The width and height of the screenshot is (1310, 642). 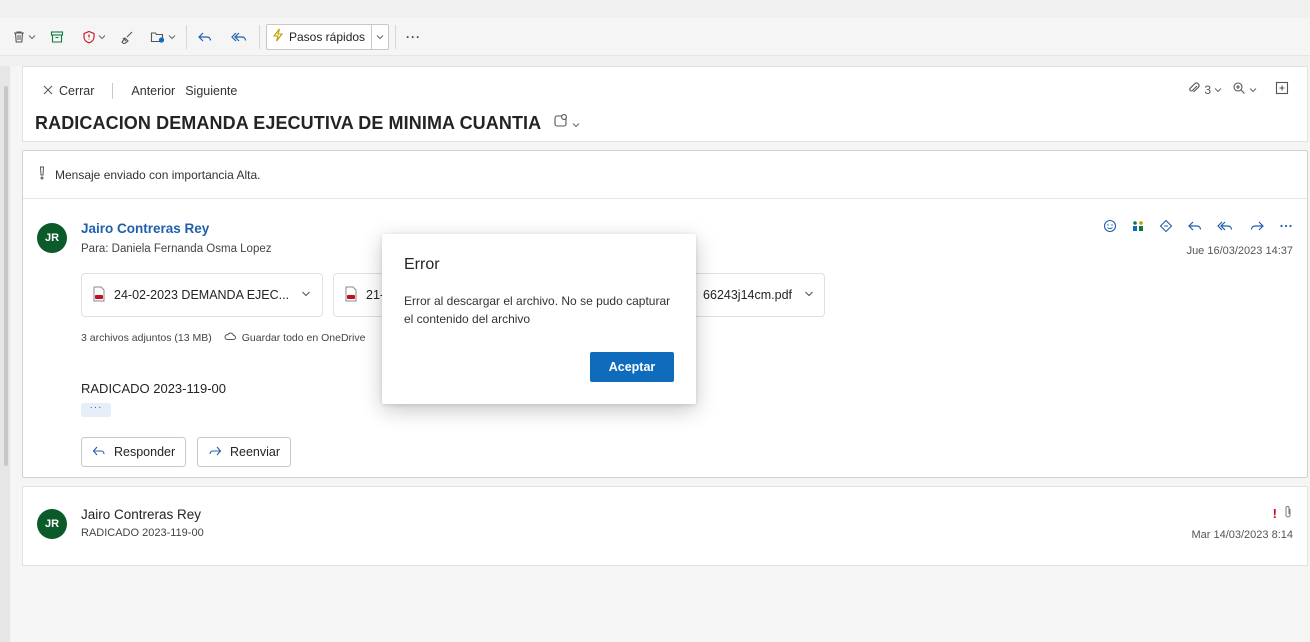 What do you see at coordinates (1239, 251) in the screenshot?
I see `message-date: Jue 16/03/2023 14:37` at bounding box center [1239, 251].